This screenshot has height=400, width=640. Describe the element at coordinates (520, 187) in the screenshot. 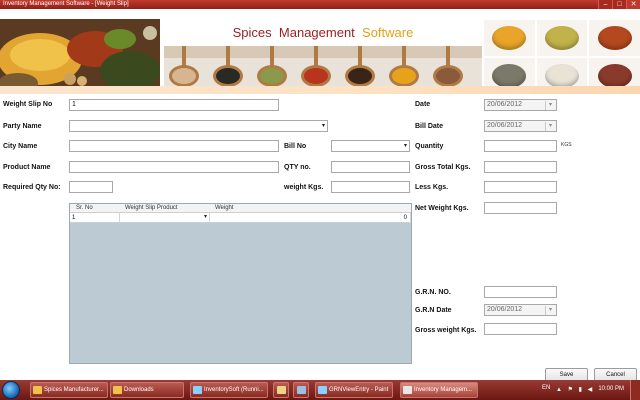

I see `less-kgs-input` at that location.